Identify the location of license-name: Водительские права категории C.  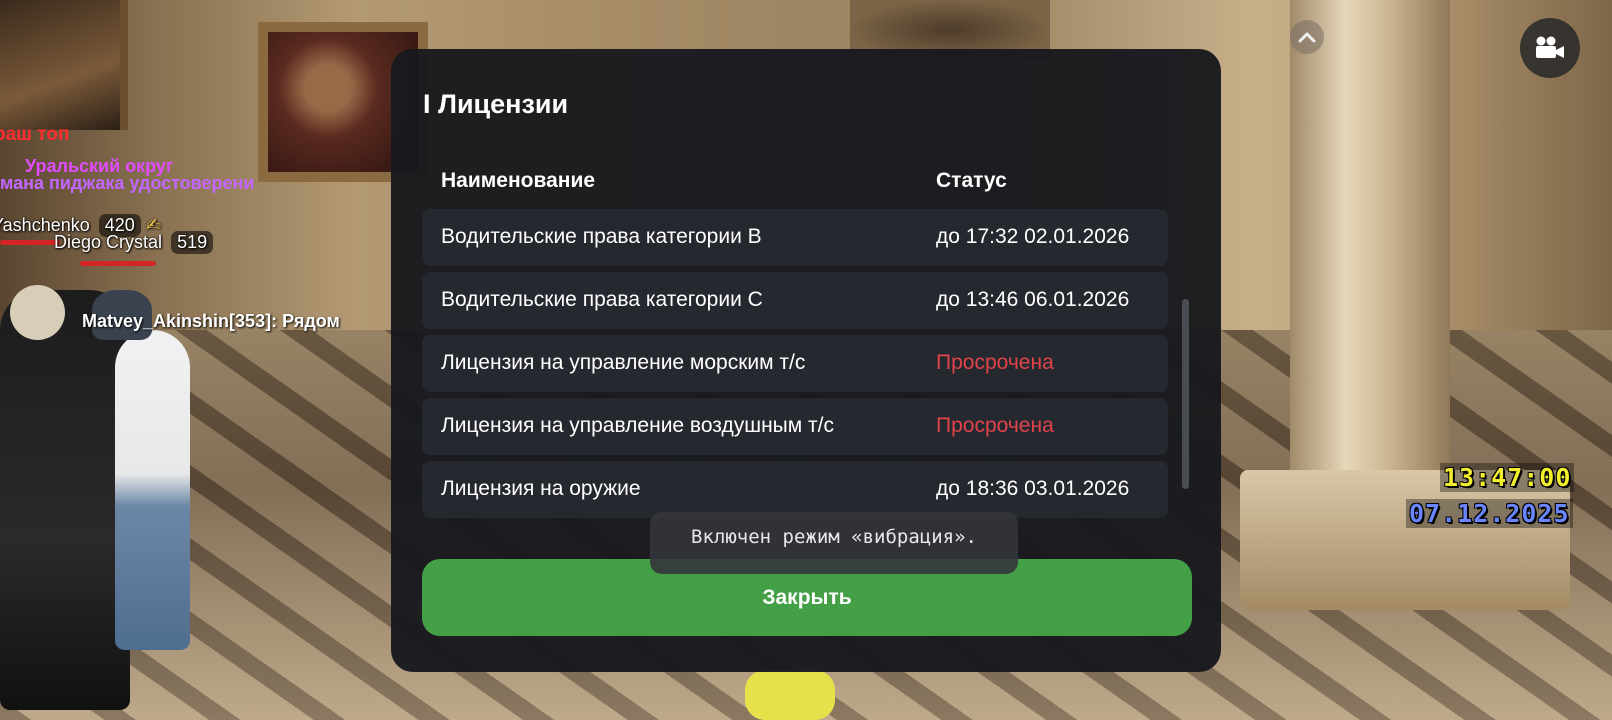
(602, 299).